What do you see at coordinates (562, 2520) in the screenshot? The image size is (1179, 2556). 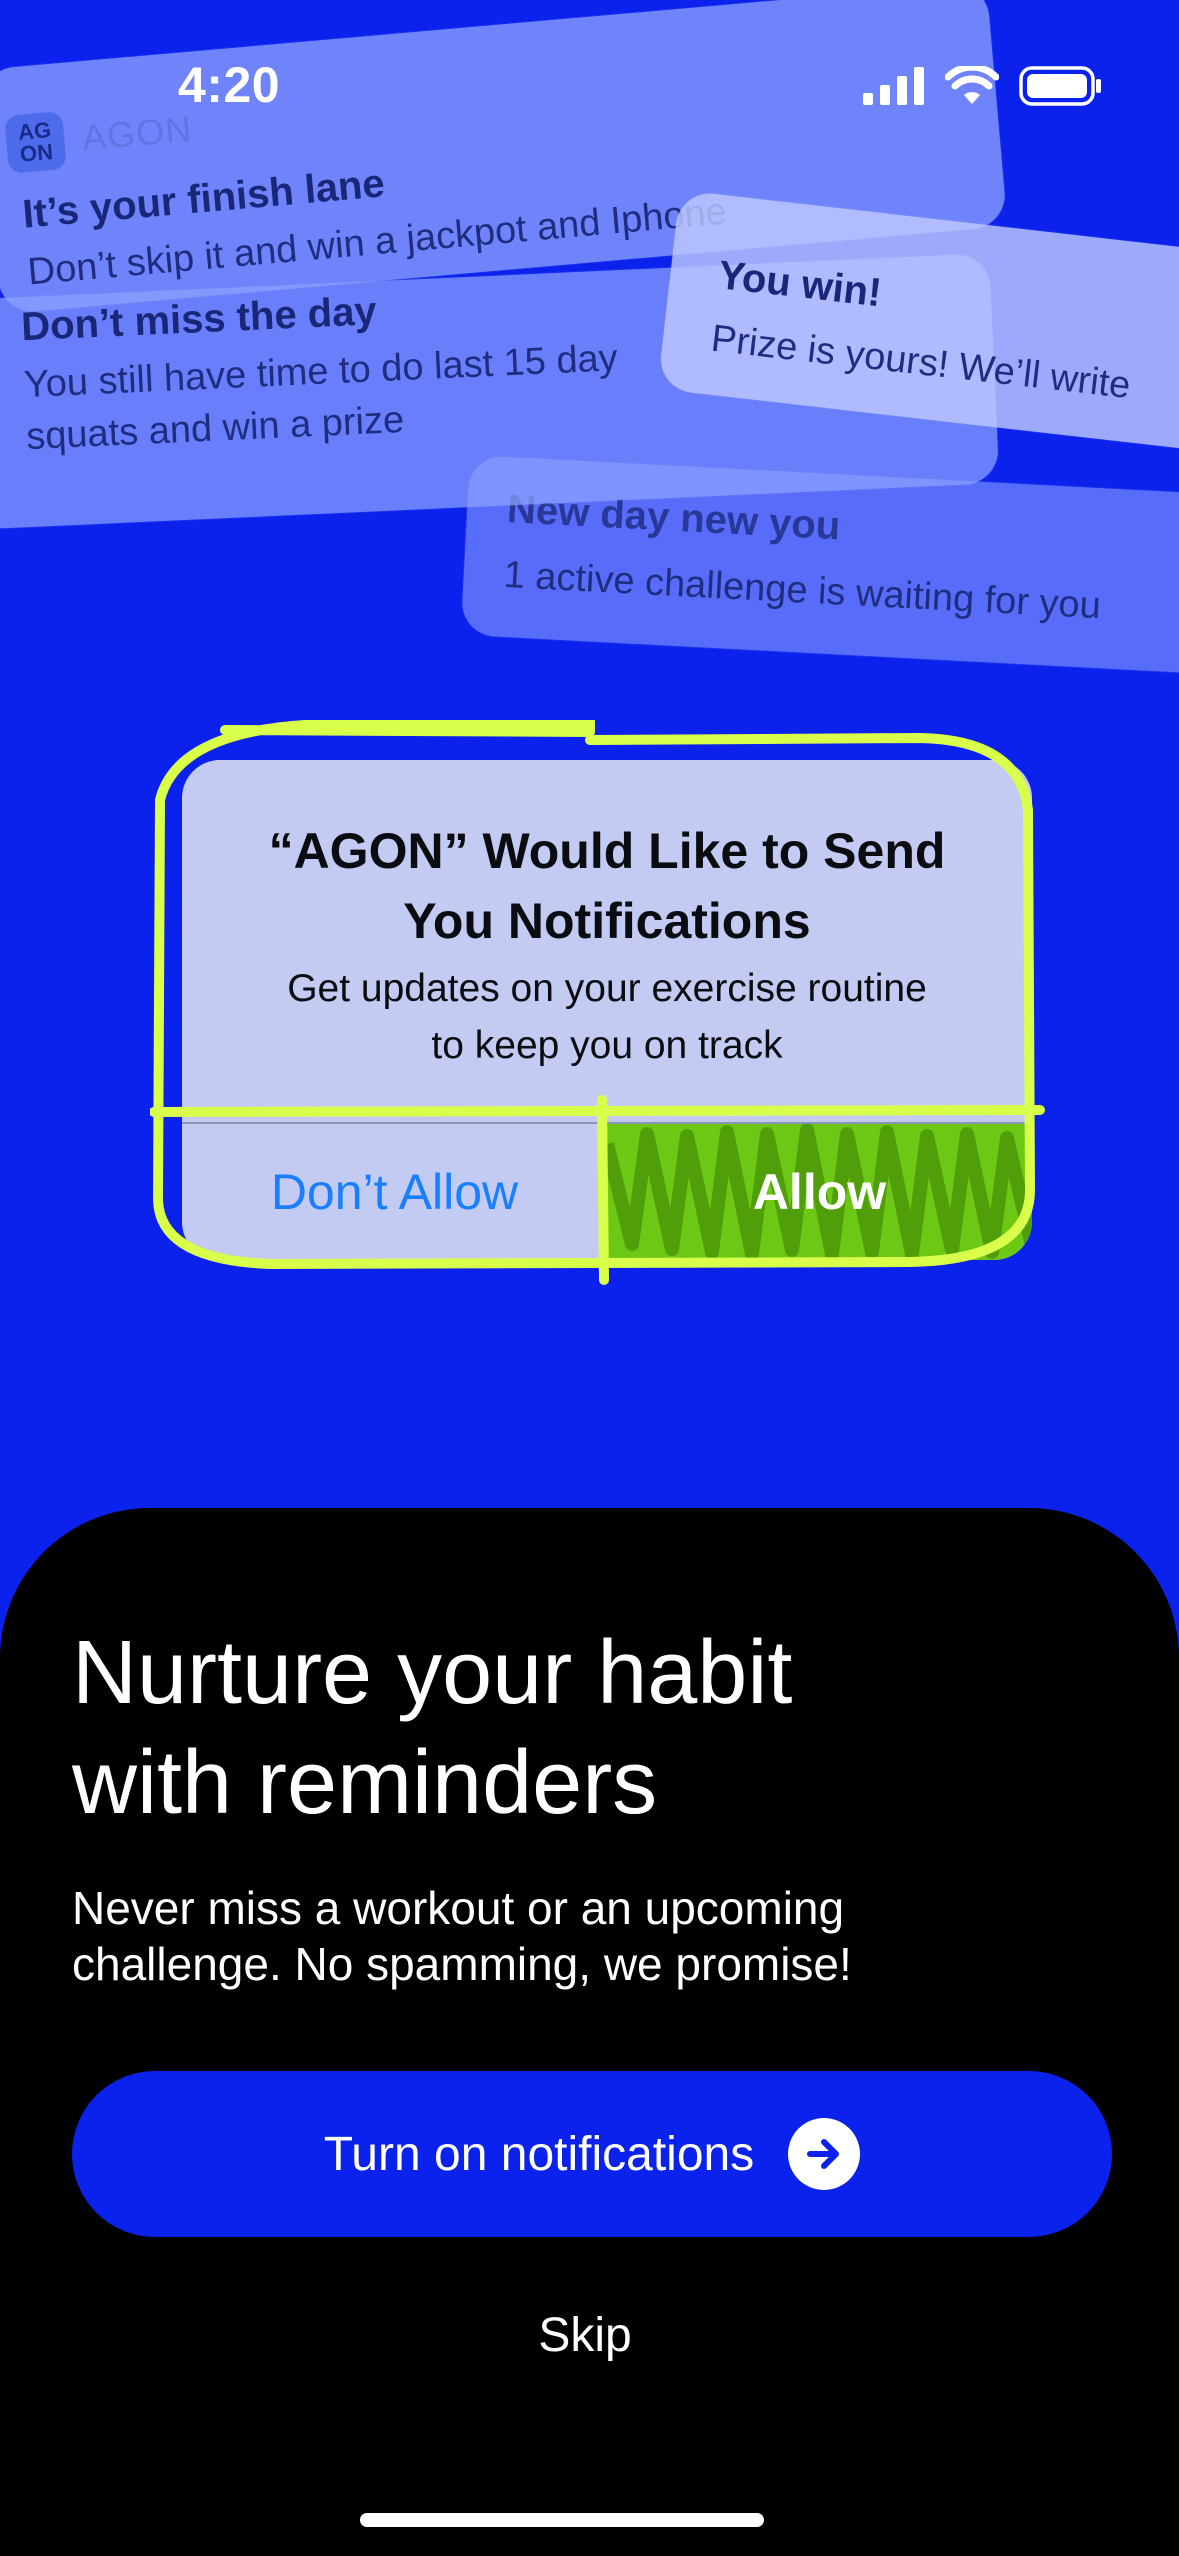 I see `home-indicator` at bounding box center [562, 2520].